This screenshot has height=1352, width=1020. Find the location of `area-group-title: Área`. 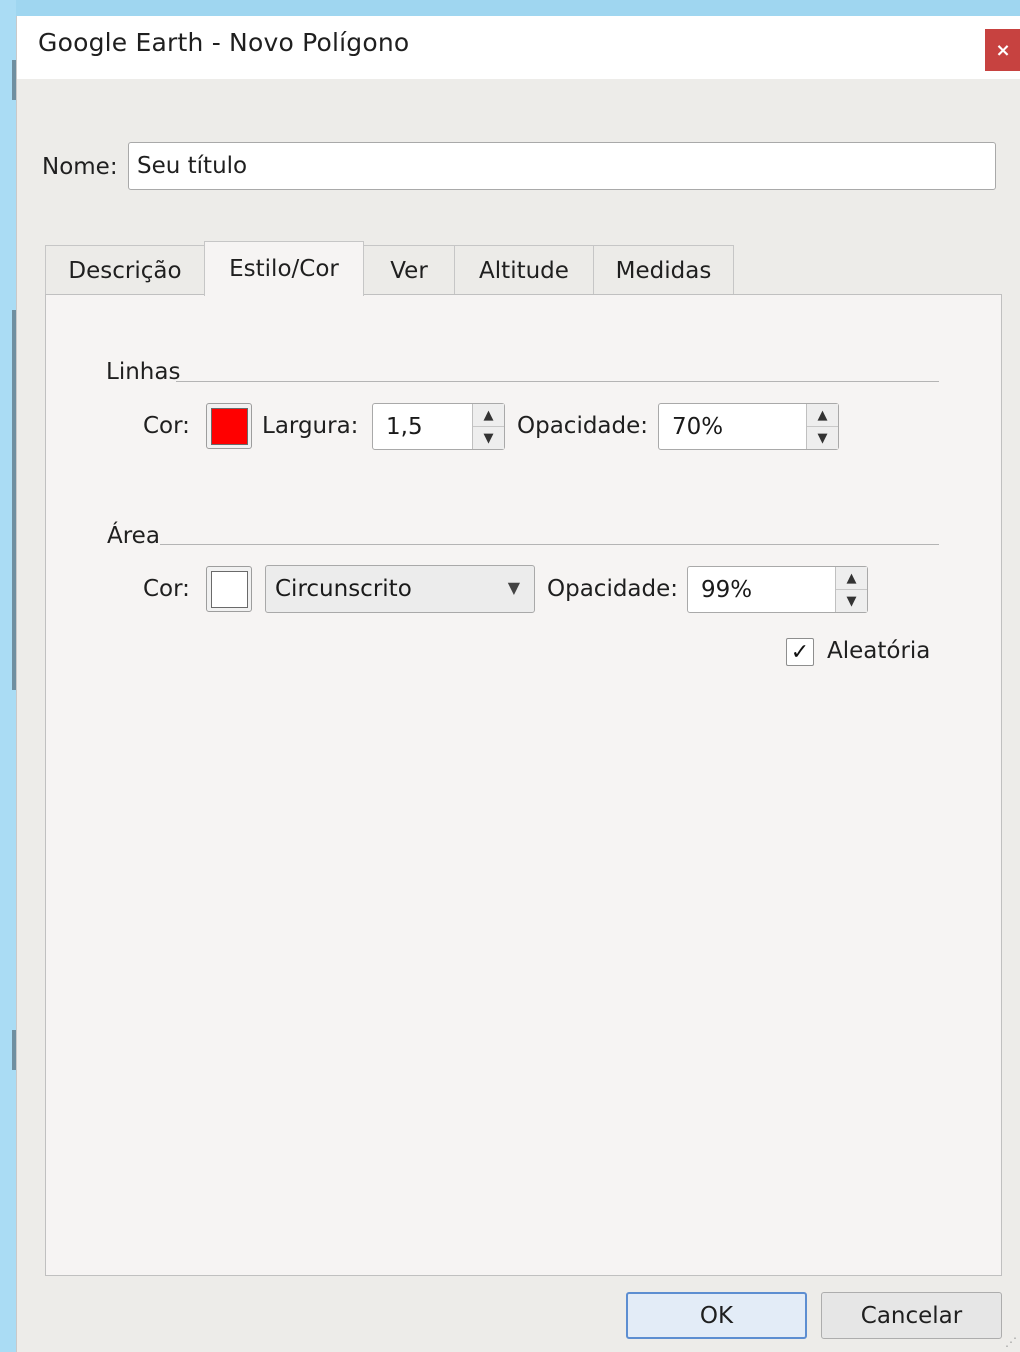

area-group-title: Área is located at coordinates (133, 536).